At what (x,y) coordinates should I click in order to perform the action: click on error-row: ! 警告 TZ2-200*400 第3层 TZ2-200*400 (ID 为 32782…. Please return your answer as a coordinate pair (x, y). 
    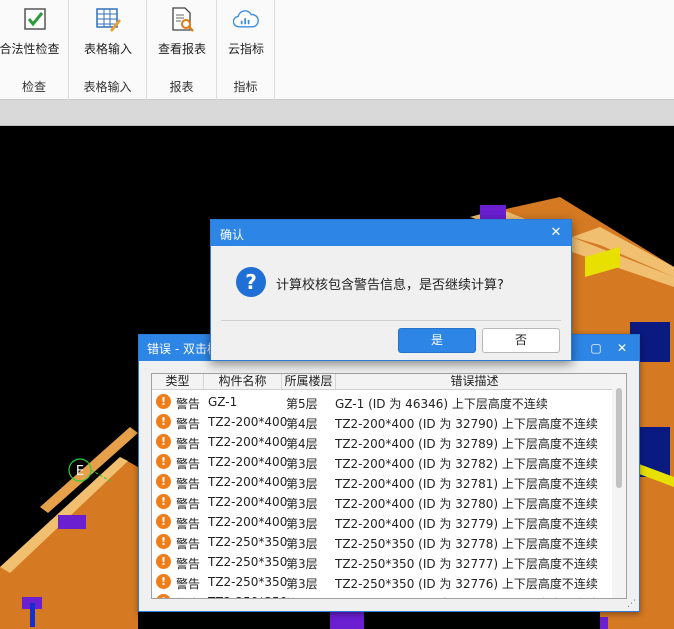
    Looking at the image, I should click on (383, 462).